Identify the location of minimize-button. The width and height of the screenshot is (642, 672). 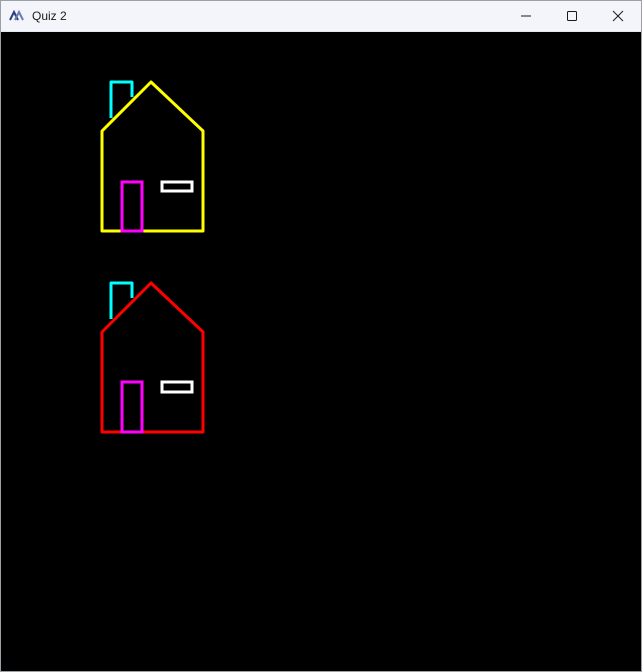
(526, 16).